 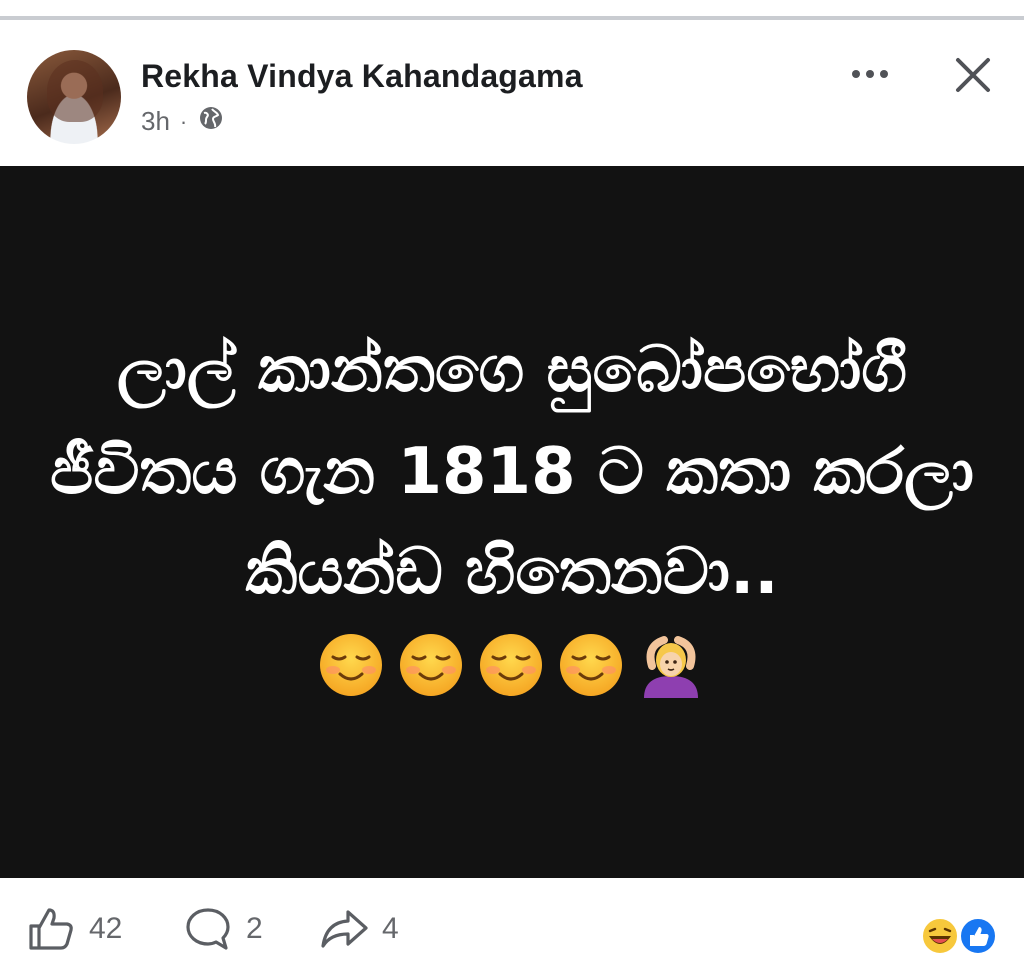 What do you see at coordinates (512, 370) in the screenshot?
I see `post-text-line-1: ලාල් කාන්තගෙ සුබෝපභෝගී` at bounding box center [512, 370].